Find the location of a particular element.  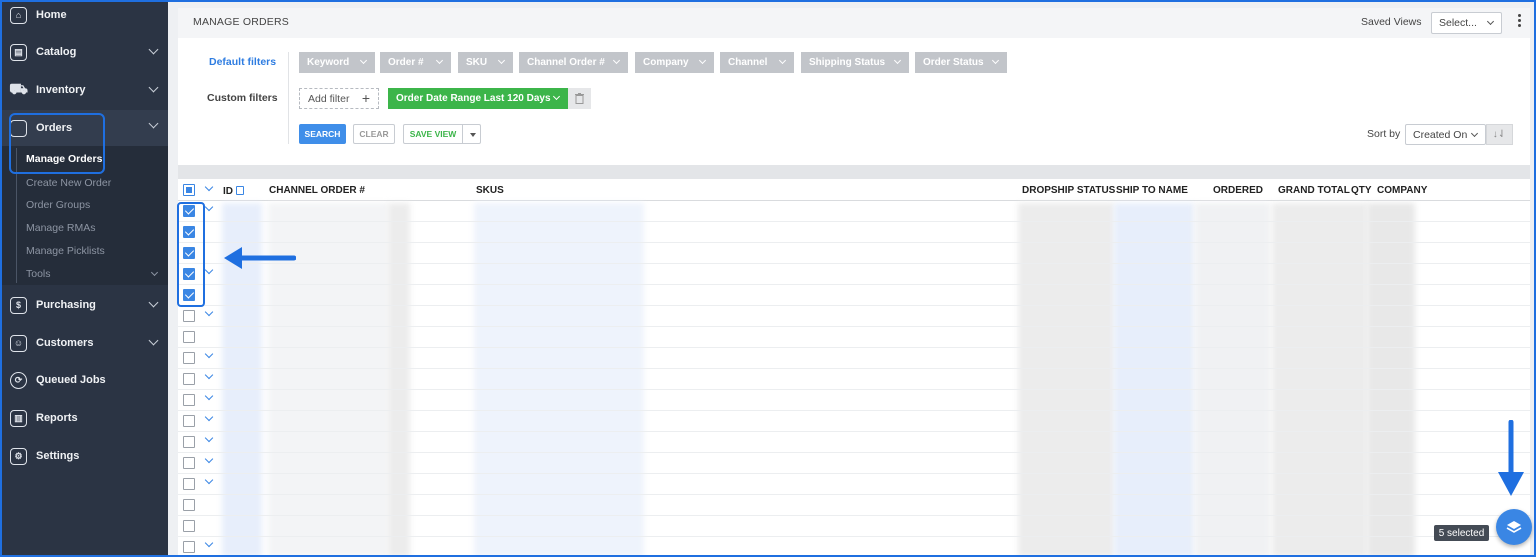

col-header-channel-order: CHANNEL ORDER # is located at coordinates (317, 190).